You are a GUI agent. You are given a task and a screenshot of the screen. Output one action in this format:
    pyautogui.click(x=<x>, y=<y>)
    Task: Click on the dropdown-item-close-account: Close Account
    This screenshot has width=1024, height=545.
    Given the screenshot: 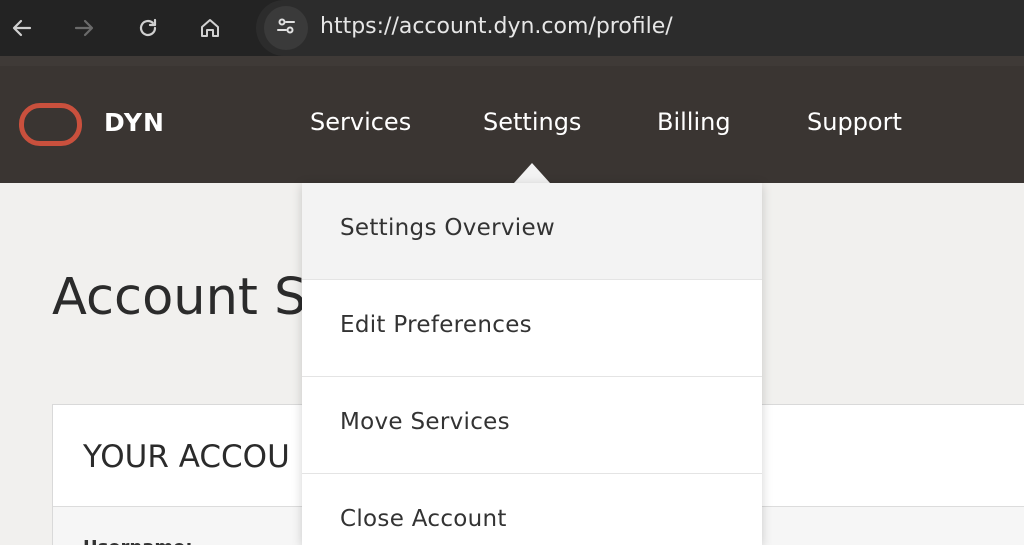 What is the action you would take?
    pyautogui.click(x=532, y=509)
    